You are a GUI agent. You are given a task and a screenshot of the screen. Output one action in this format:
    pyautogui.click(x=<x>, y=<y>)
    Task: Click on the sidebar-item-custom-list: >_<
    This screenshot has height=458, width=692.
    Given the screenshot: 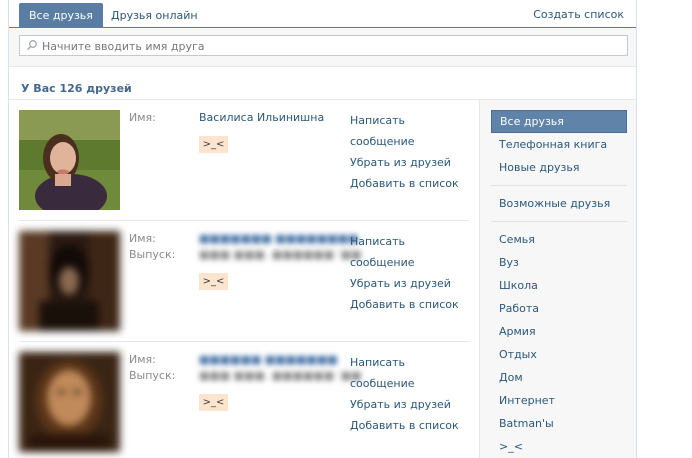 What is the action you would take?
    pyautogui.click(x=559, y=446)
    